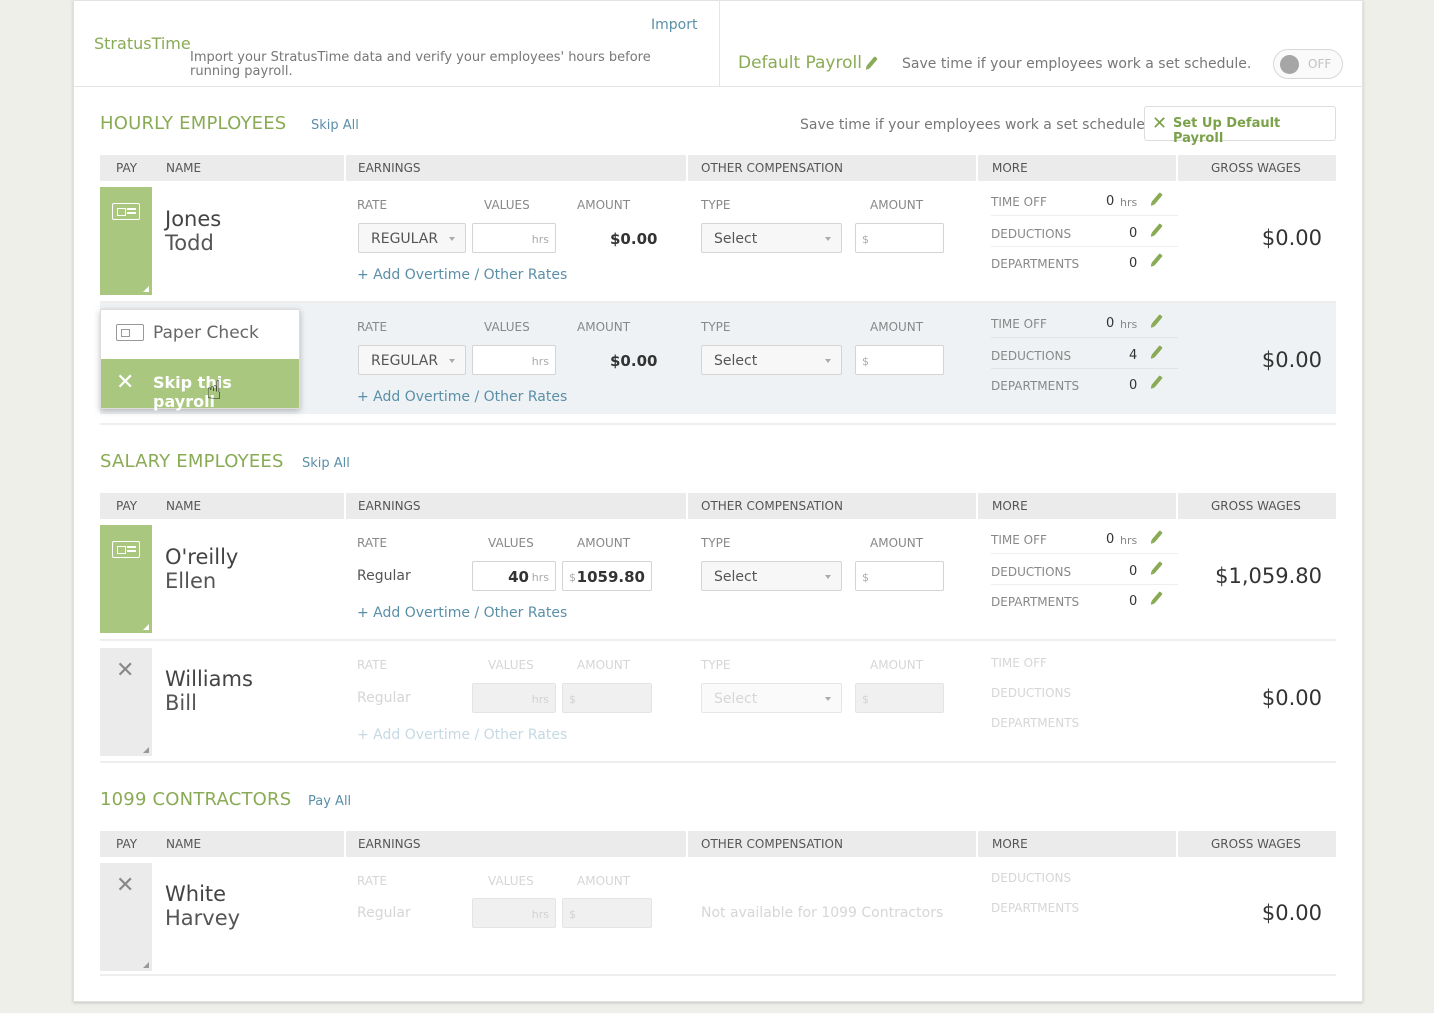 This screenshot has height=1013, width=1434. What do you see at coordinates (202, 557) in the screenshot?
I see `employee-last-name: O'reilly` at bounding box center [202, 557].